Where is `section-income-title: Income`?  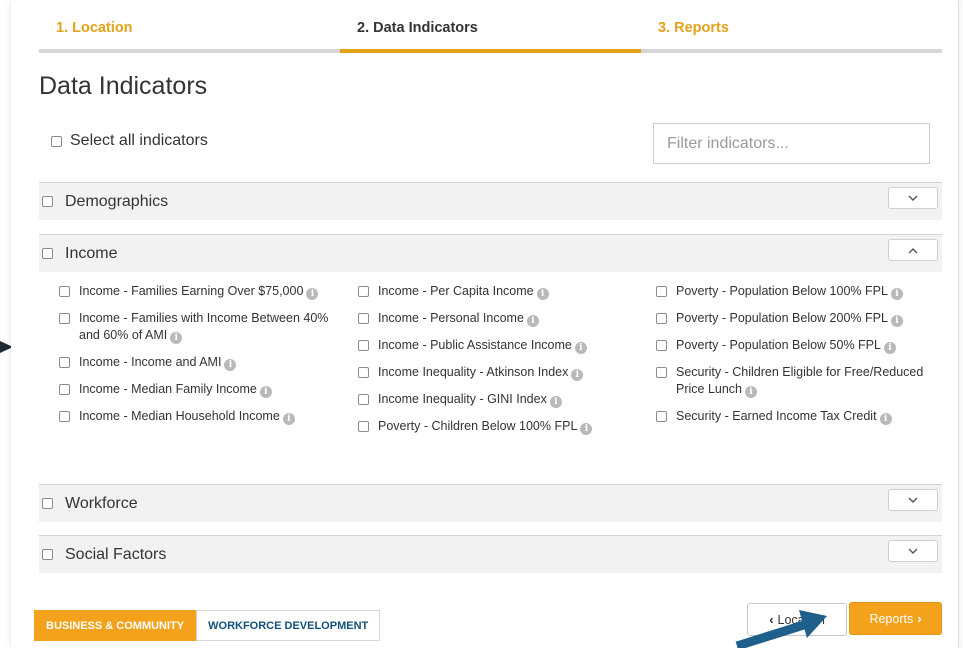
section-income-title: Income is located at coordinates (91, 253).